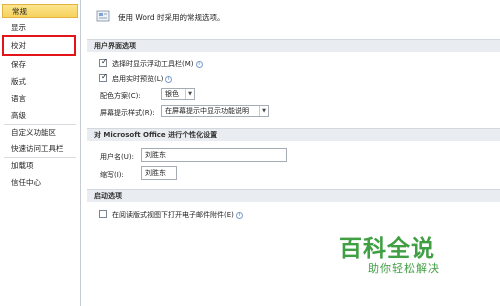 The image size is (500, 306). I want to click on sidebar-item-label: 快速访问工具栏, so click(37, 148).